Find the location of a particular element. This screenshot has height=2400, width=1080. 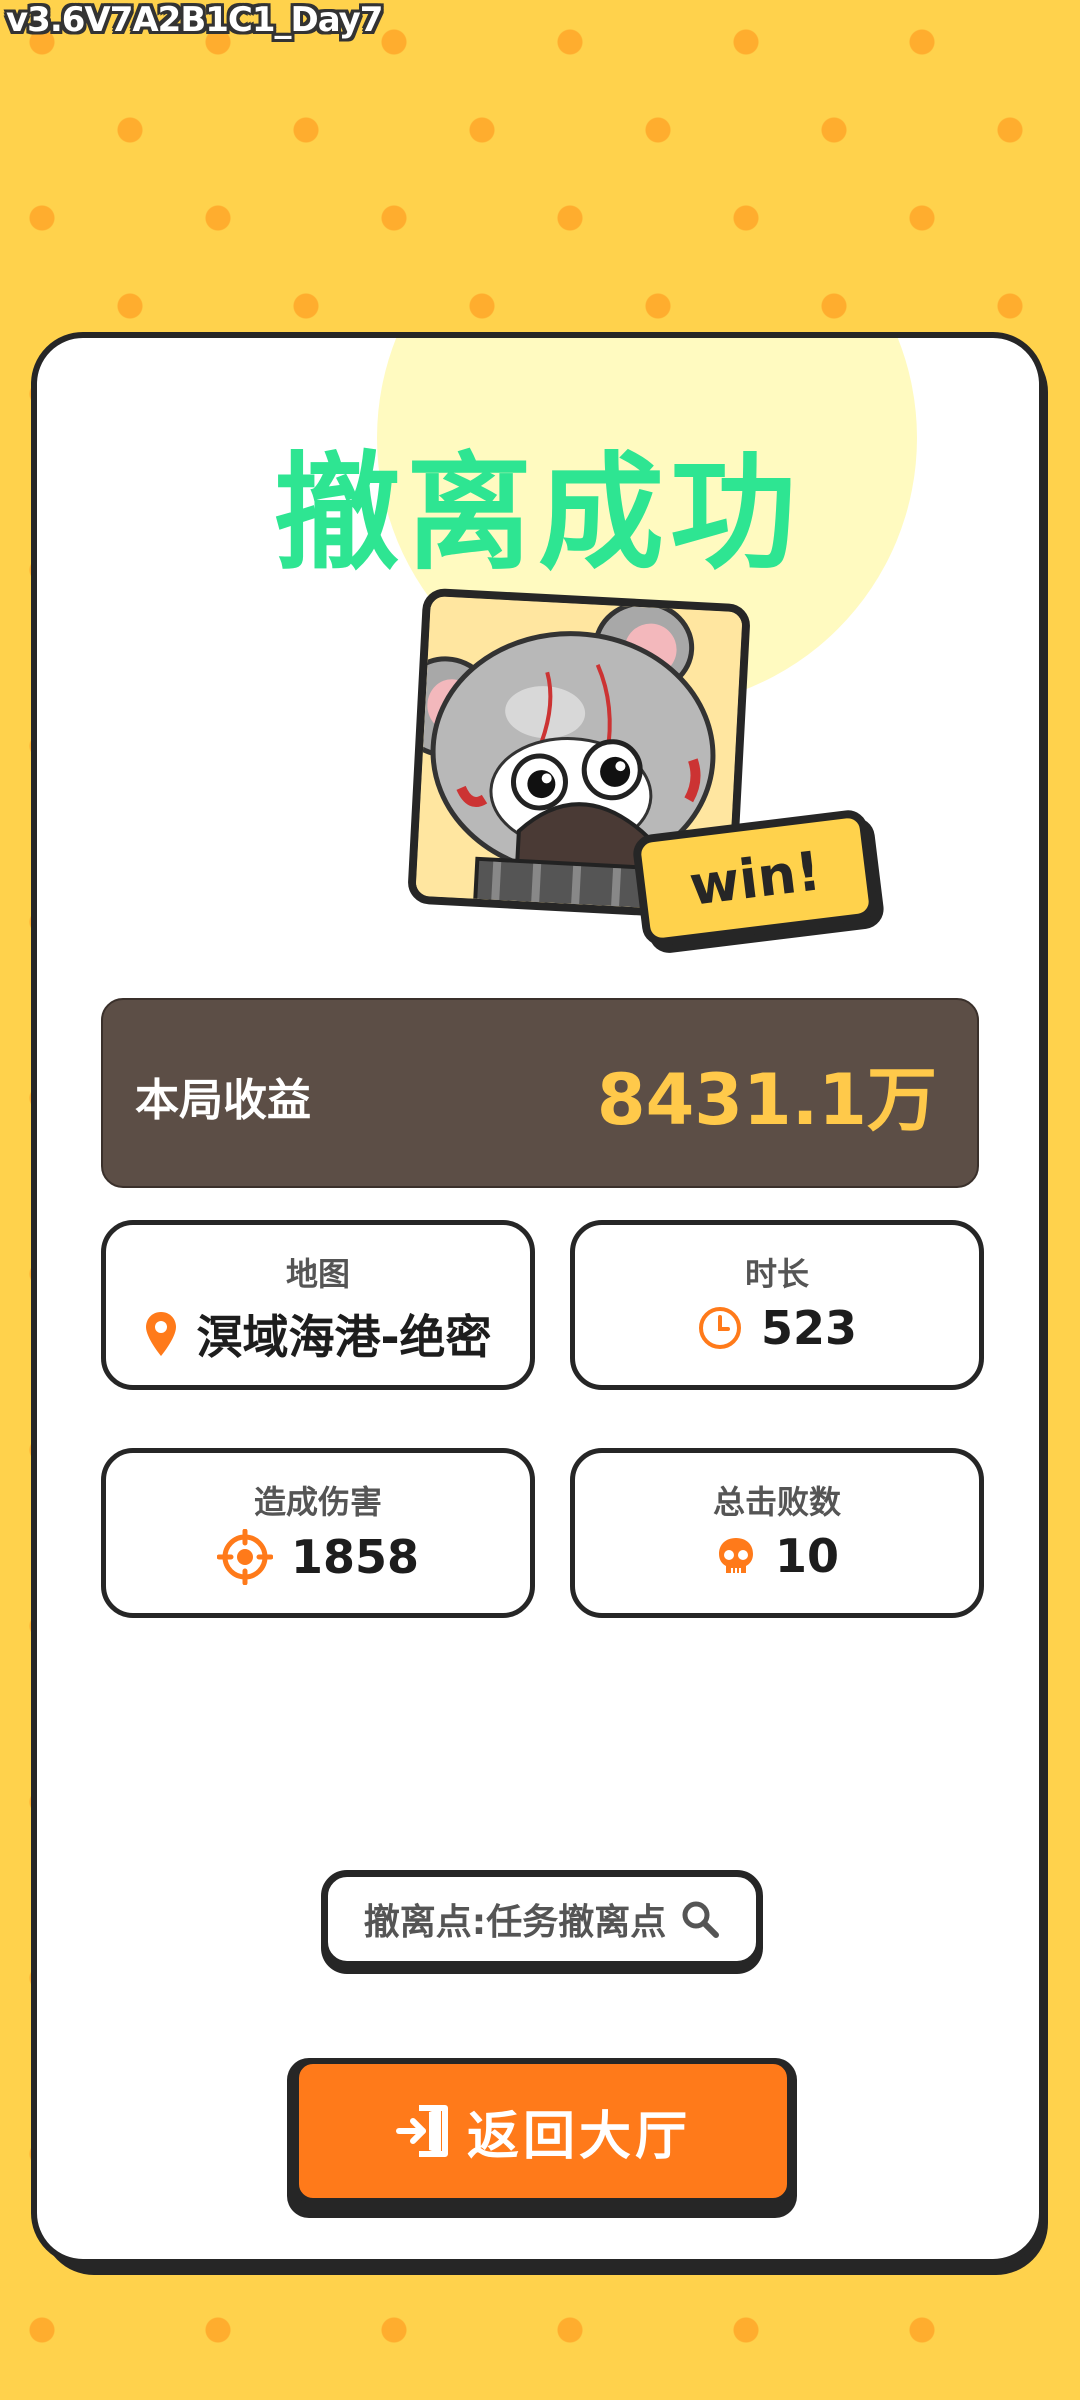

extraction-point-pill: 撤离点:任务撤离点 is located at coordinates (542, 1919).